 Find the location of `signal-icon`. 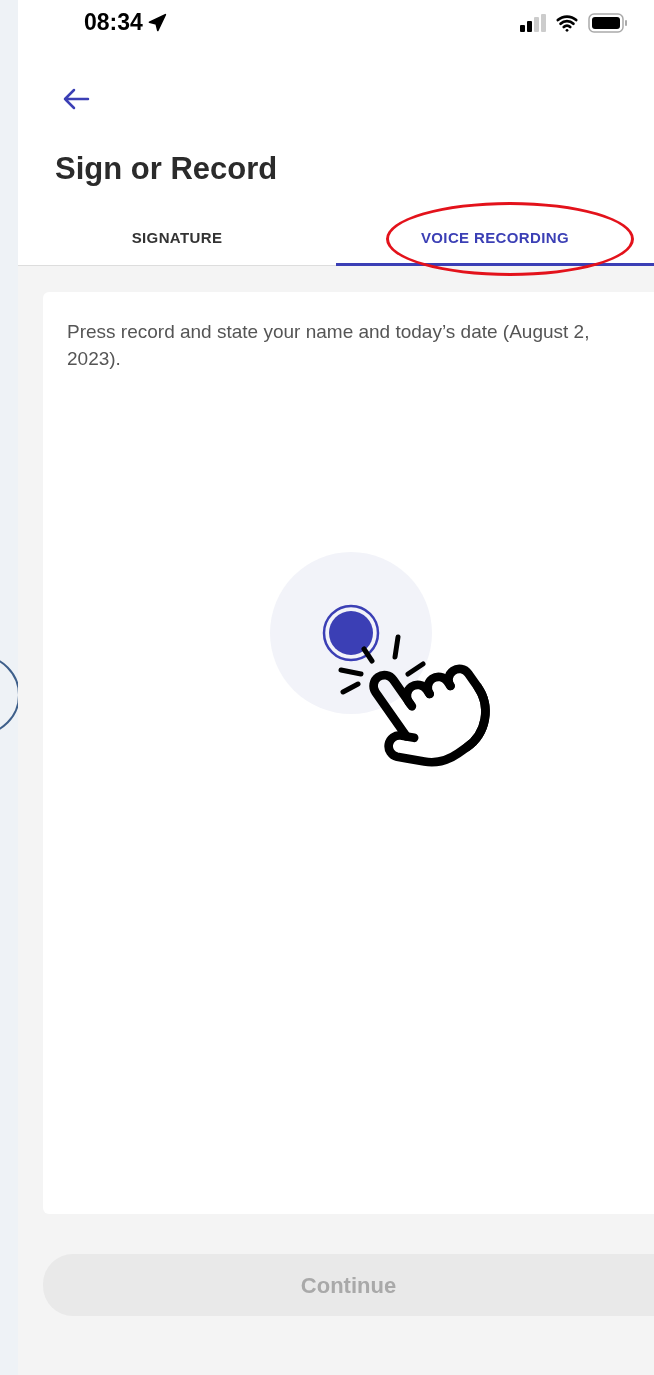

signal-icon is located at coordinates (533, 22).